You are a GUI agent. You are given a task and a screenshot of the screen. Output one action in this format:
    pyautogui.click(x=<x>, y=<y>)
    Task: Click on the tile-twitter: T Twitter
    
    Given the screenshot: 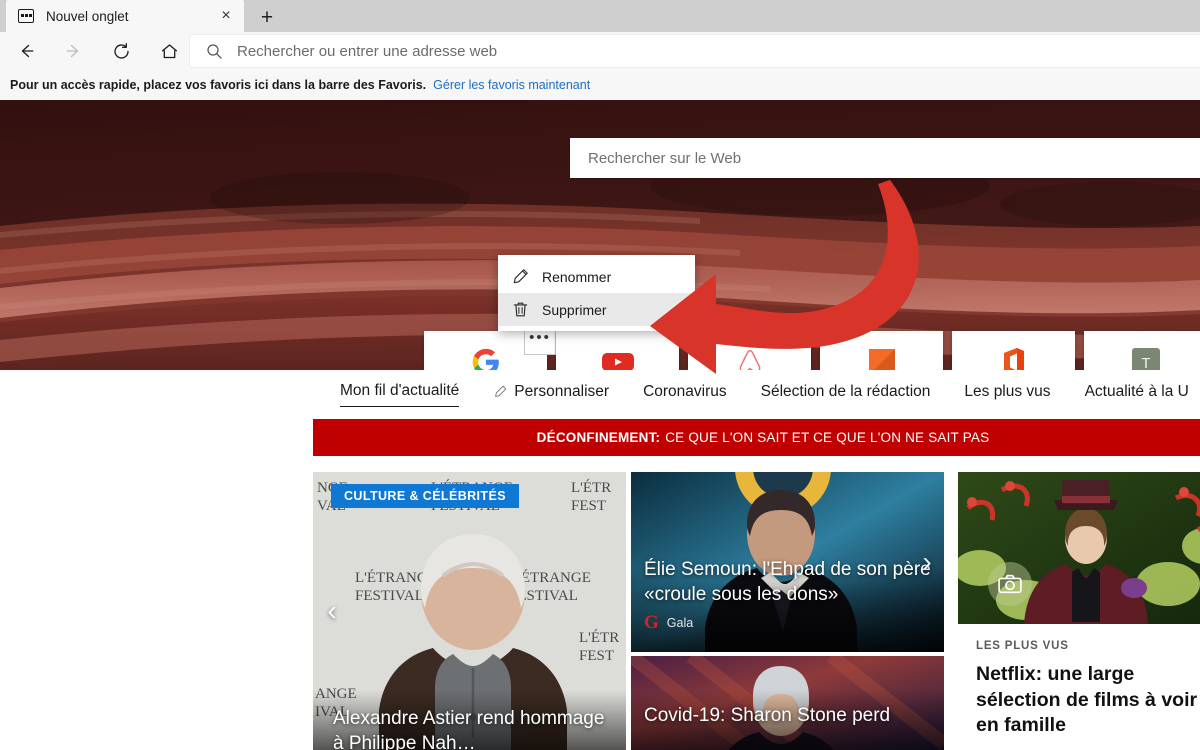 What is the action you would take?
    pyautogui.click(x=1142, y=350)
    